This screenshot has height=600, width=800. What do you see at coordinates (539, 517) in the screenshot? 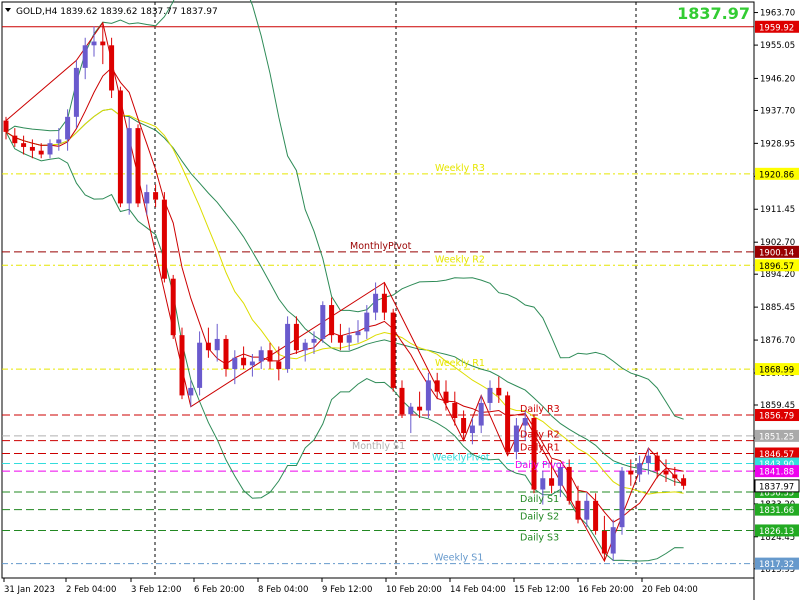
I see `level-label: Daily S2` at bounding box center [539, 517].